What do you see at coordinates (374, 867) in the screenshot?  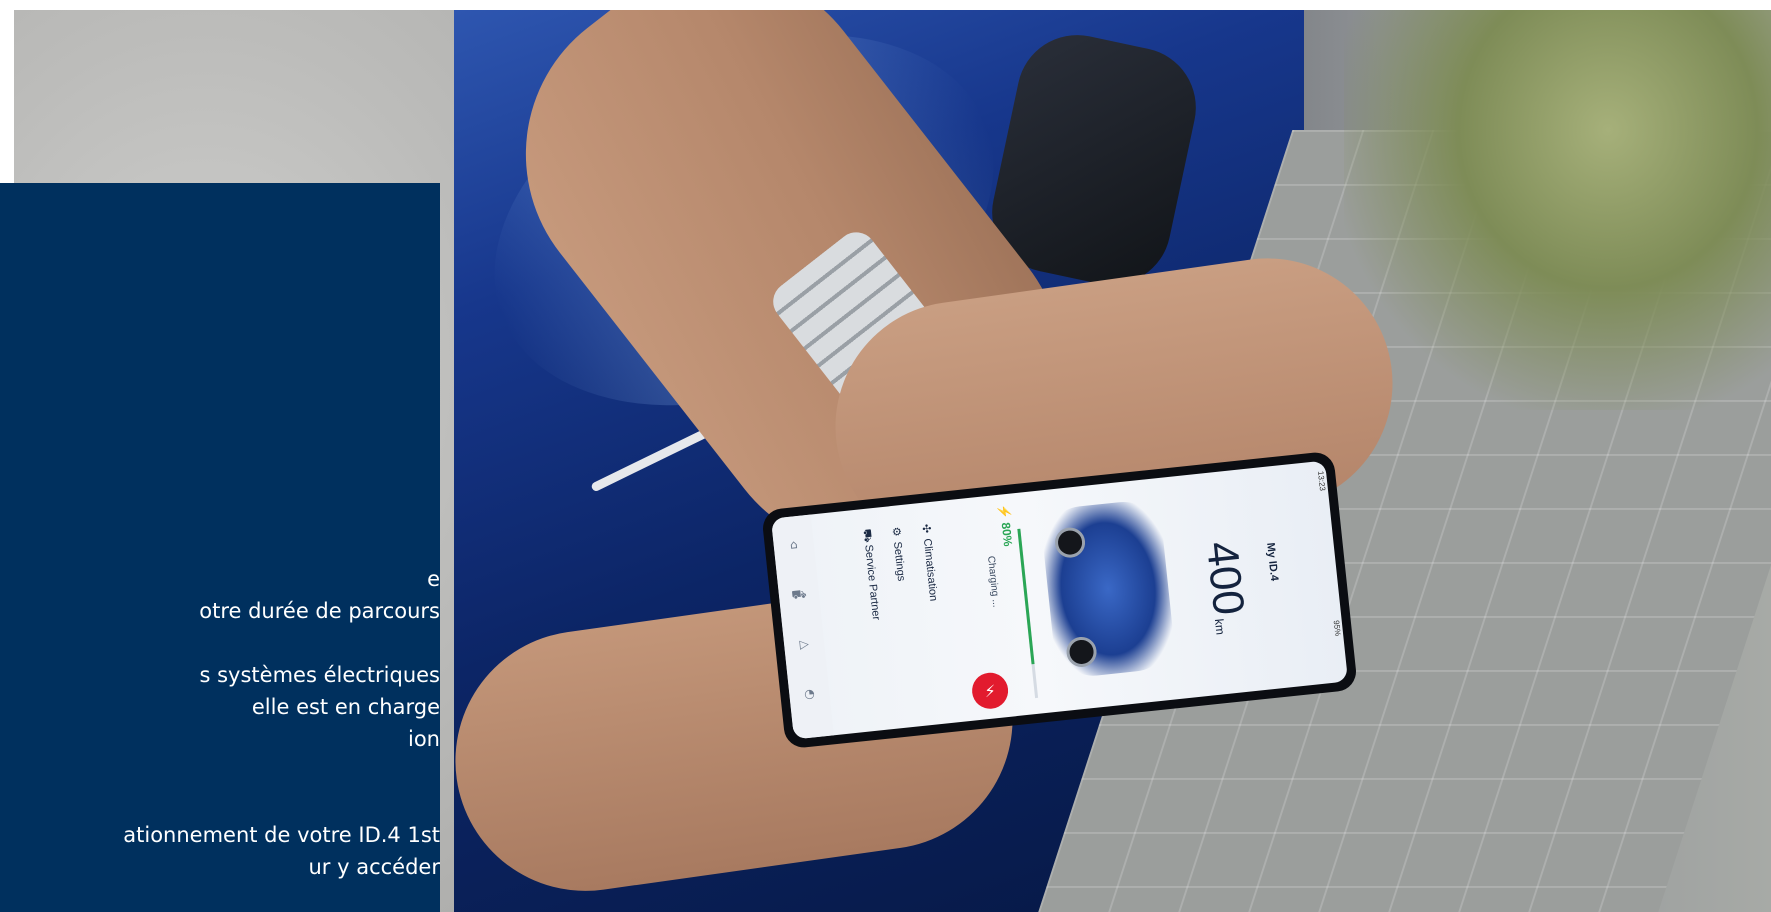 I see `info-text-line: ur y accéder` at bounding box center [374, 867].